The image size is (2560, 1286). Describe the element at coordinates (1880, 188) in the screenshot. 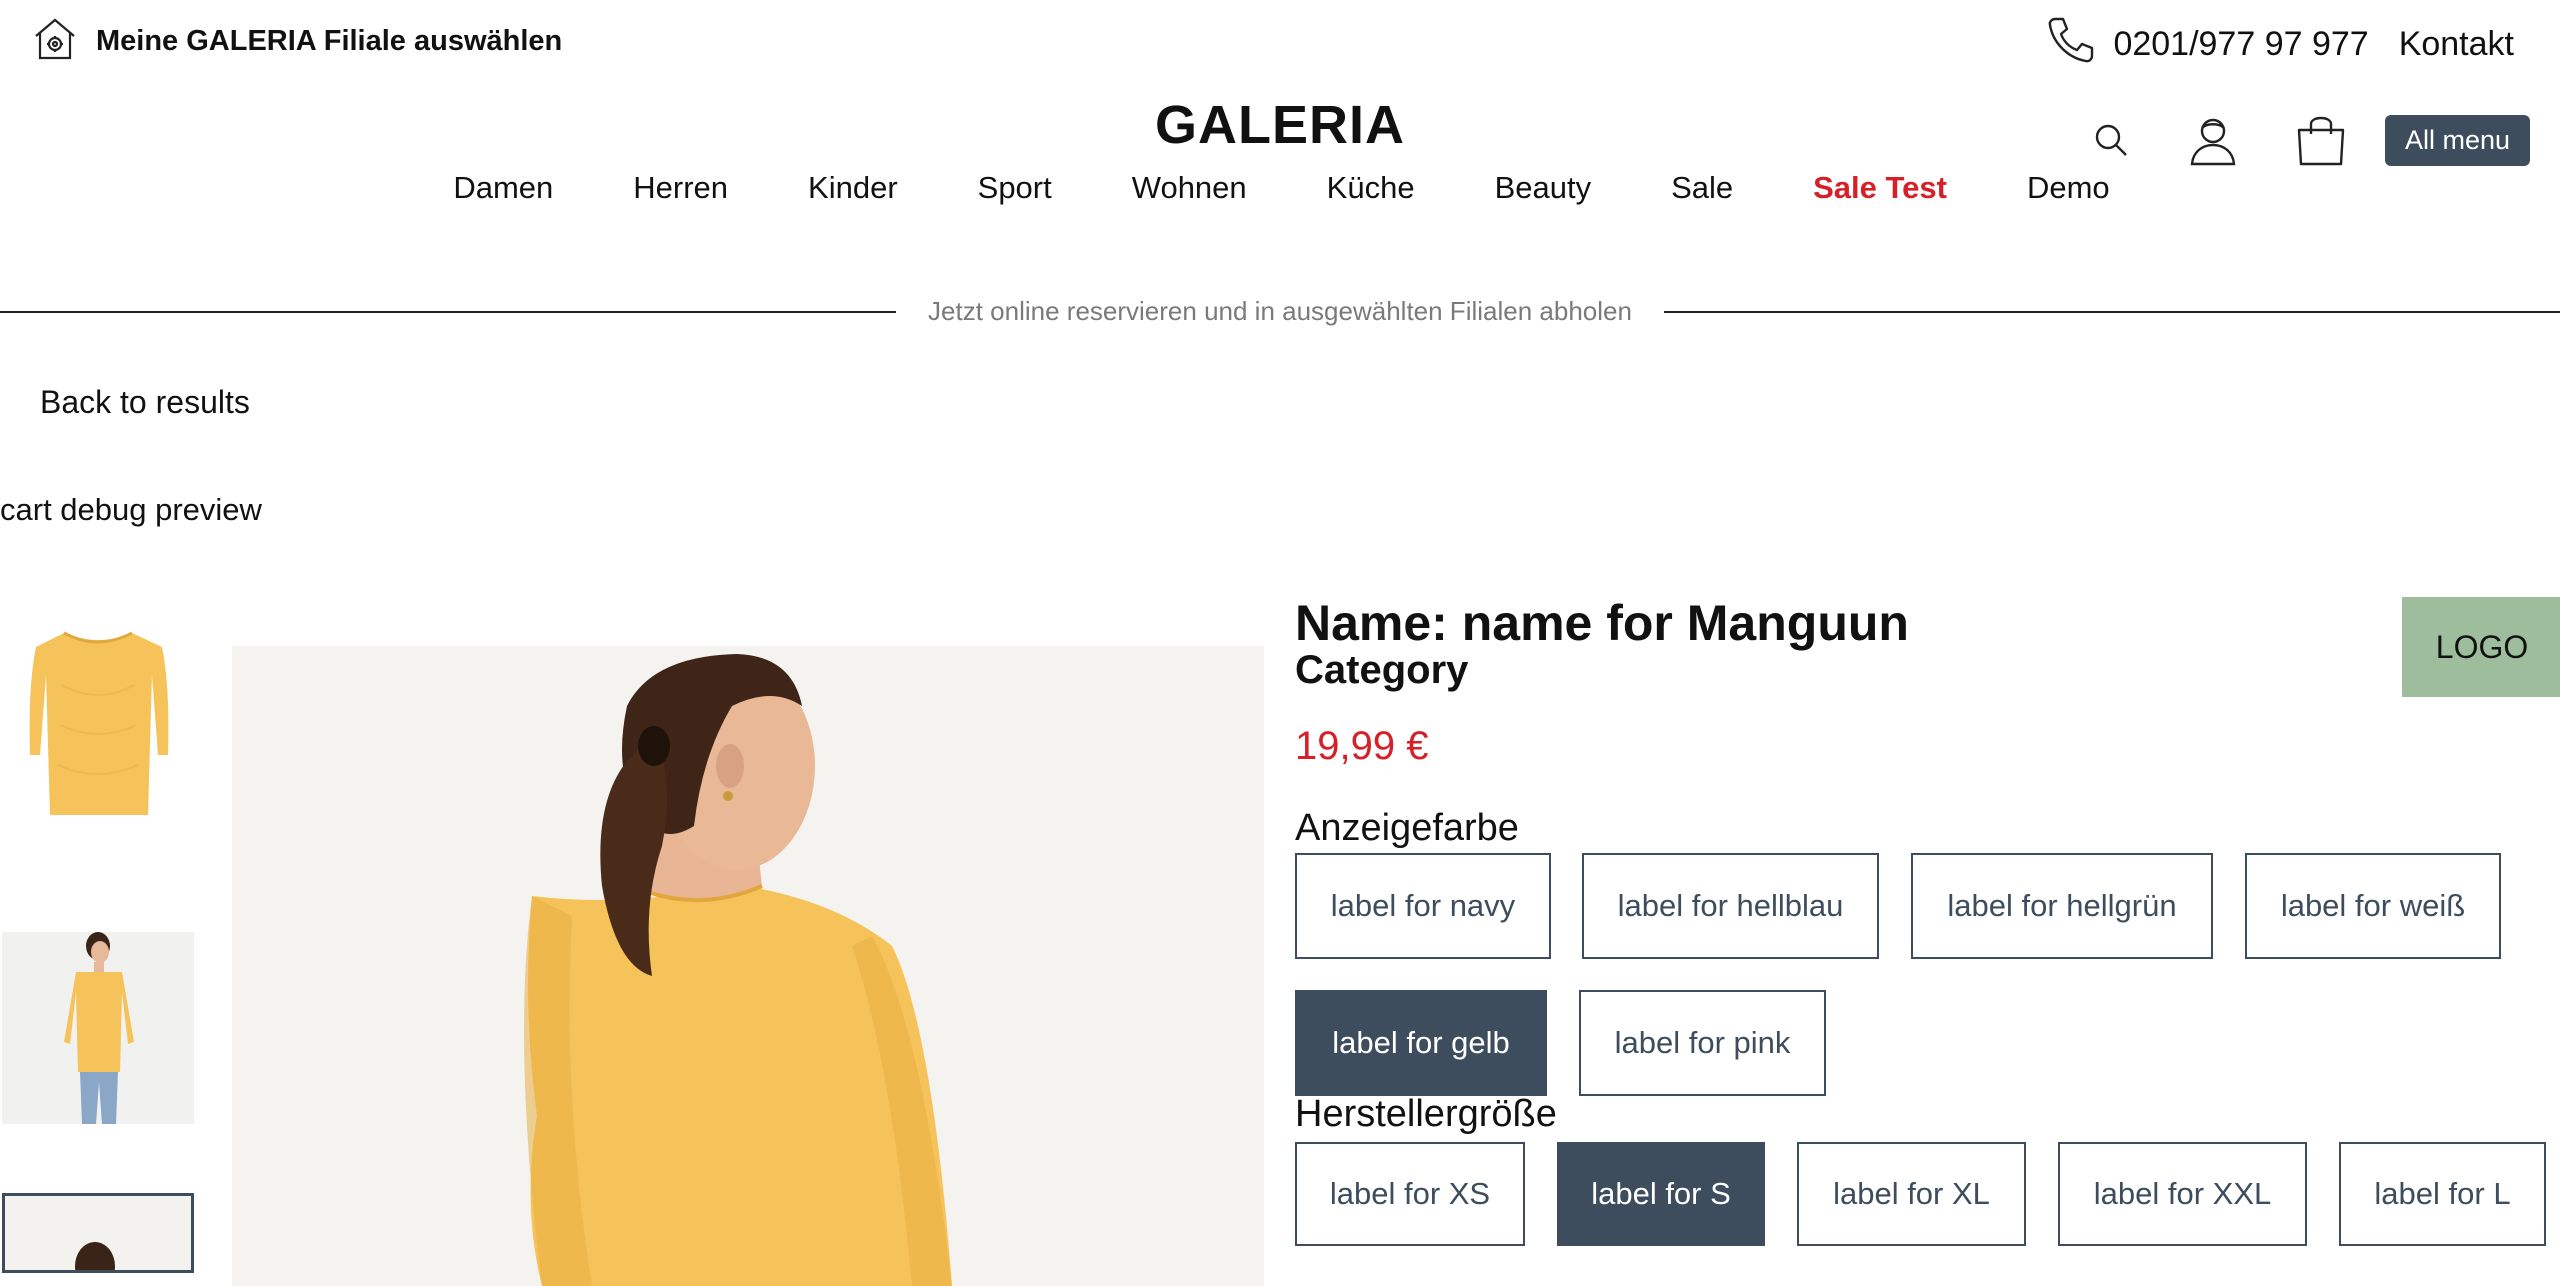

I see `nav-item-sale-test: Sale Test` at that location.